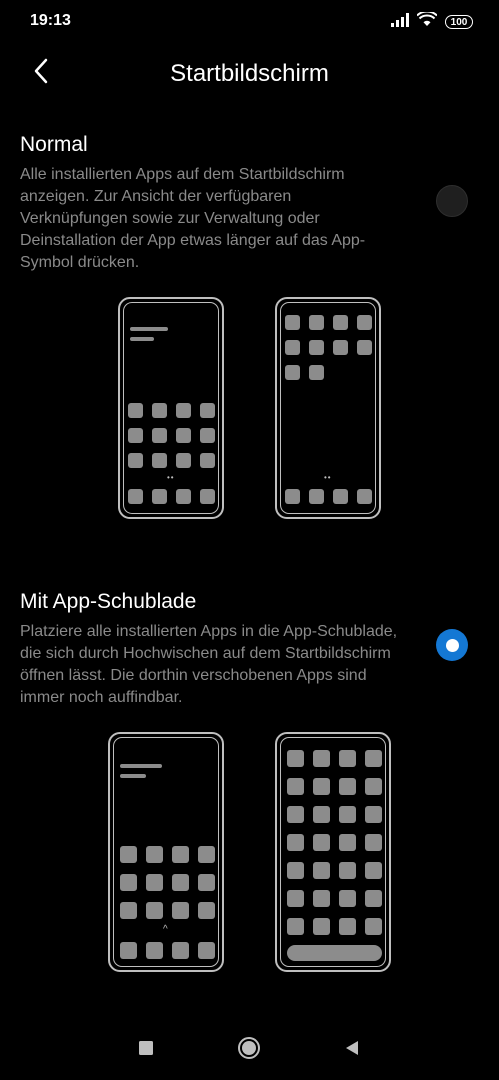 This screenshot has height=1080, width=499. Describe the element at coordinates (452, 201) in the screenshot. I see `option-normal-radio` at that location.